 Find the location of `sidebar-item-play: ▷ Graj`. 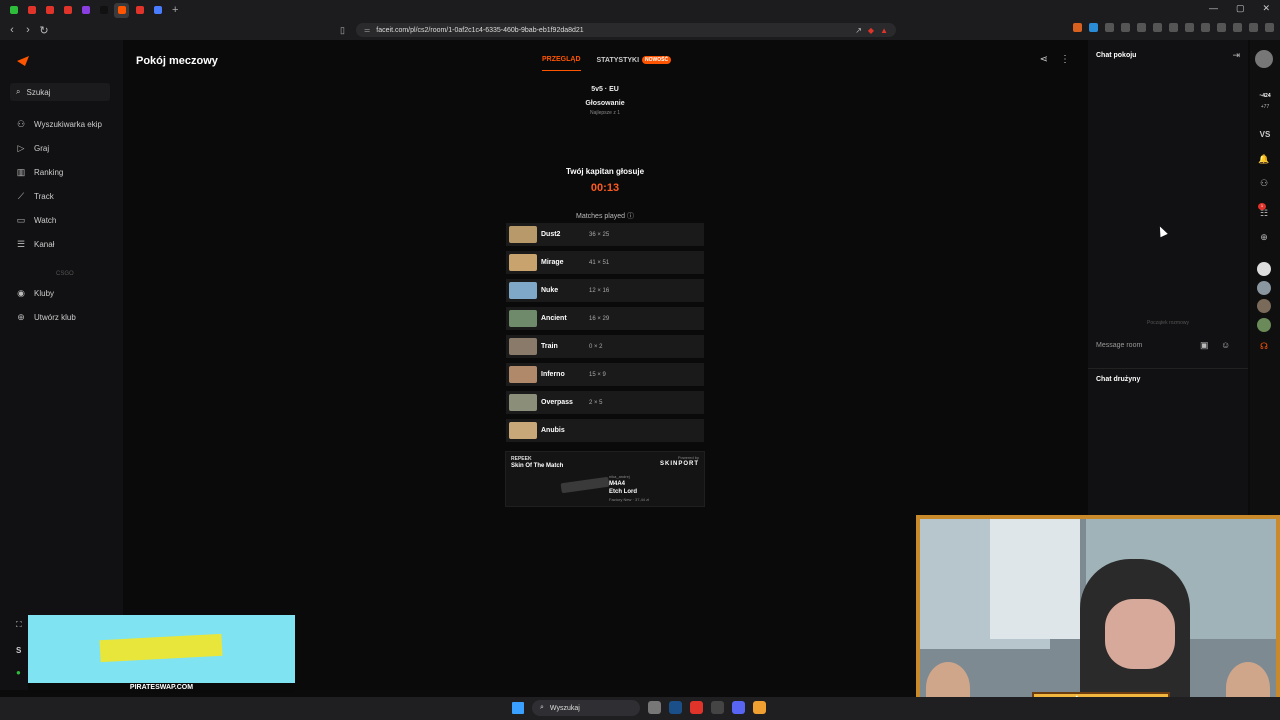

sidebar-item-play: ▷ Graj is located at coordinates (33, 148).